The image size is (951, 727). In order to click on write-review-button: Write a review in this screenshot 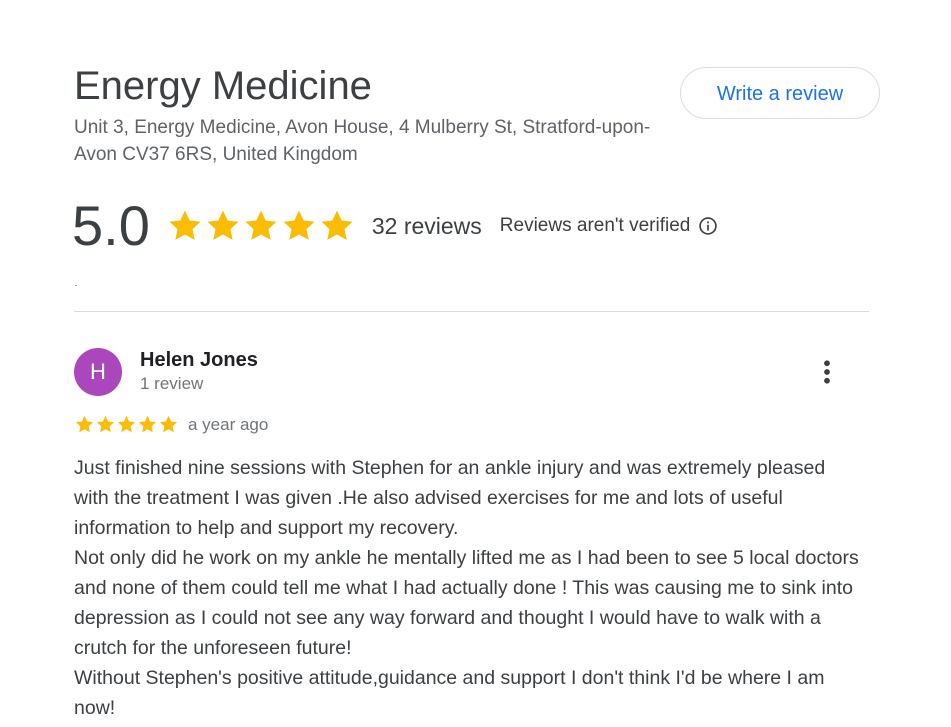, I will do `click(780, 93)`.